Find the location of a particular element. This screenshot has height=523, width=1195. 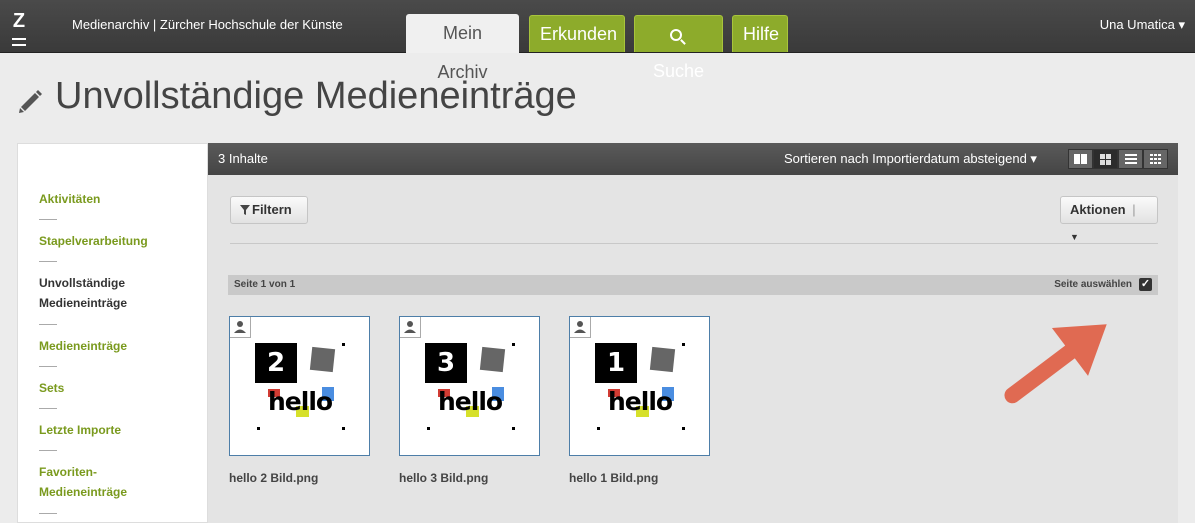

sidebar-item-label: Favoriten- is located at coordinates (68, 472).